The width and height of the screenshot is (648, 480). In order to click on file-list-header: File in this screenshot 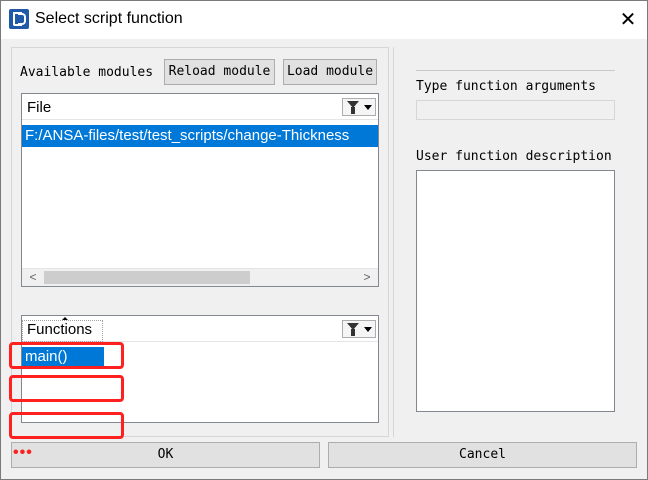, I will do `click(200, 107)`.